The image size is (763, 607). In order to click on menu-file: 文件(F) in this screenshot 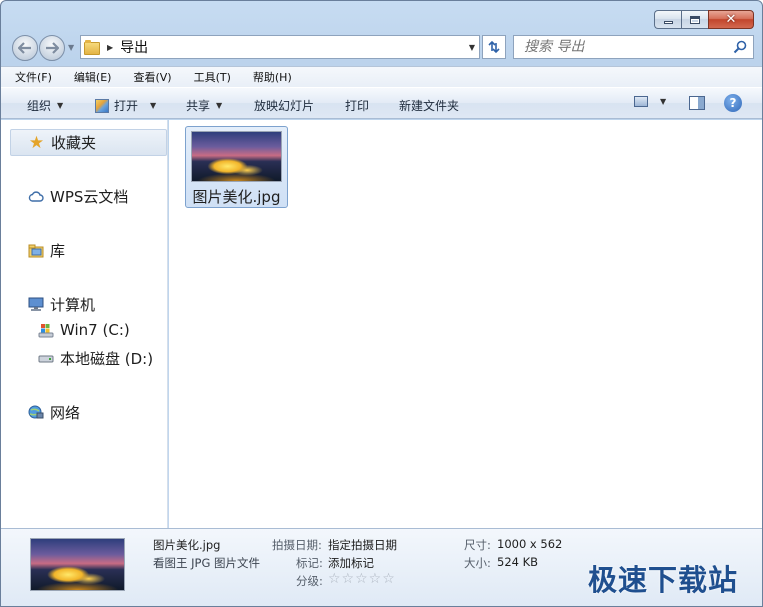, I will do `click(33, 77)`.